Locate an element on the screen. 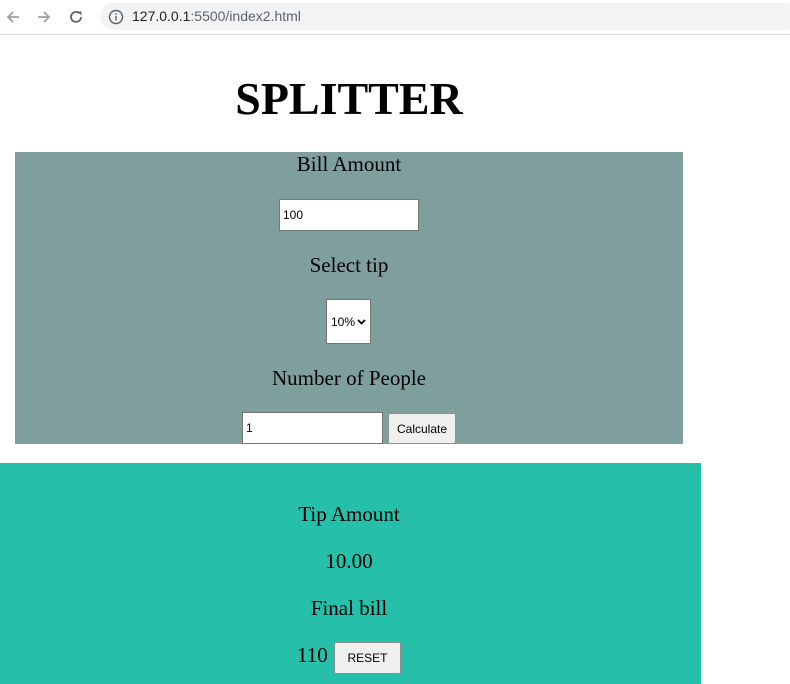  arrow-left-icon is located at coordinates (12, 17).